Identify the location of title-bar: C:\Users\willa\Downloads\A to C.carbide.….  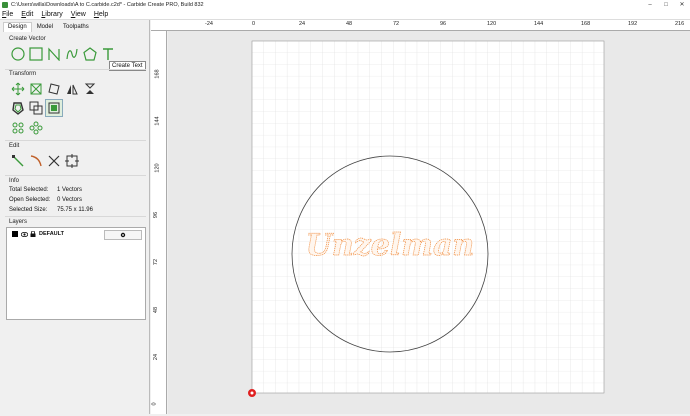
(345, 4).